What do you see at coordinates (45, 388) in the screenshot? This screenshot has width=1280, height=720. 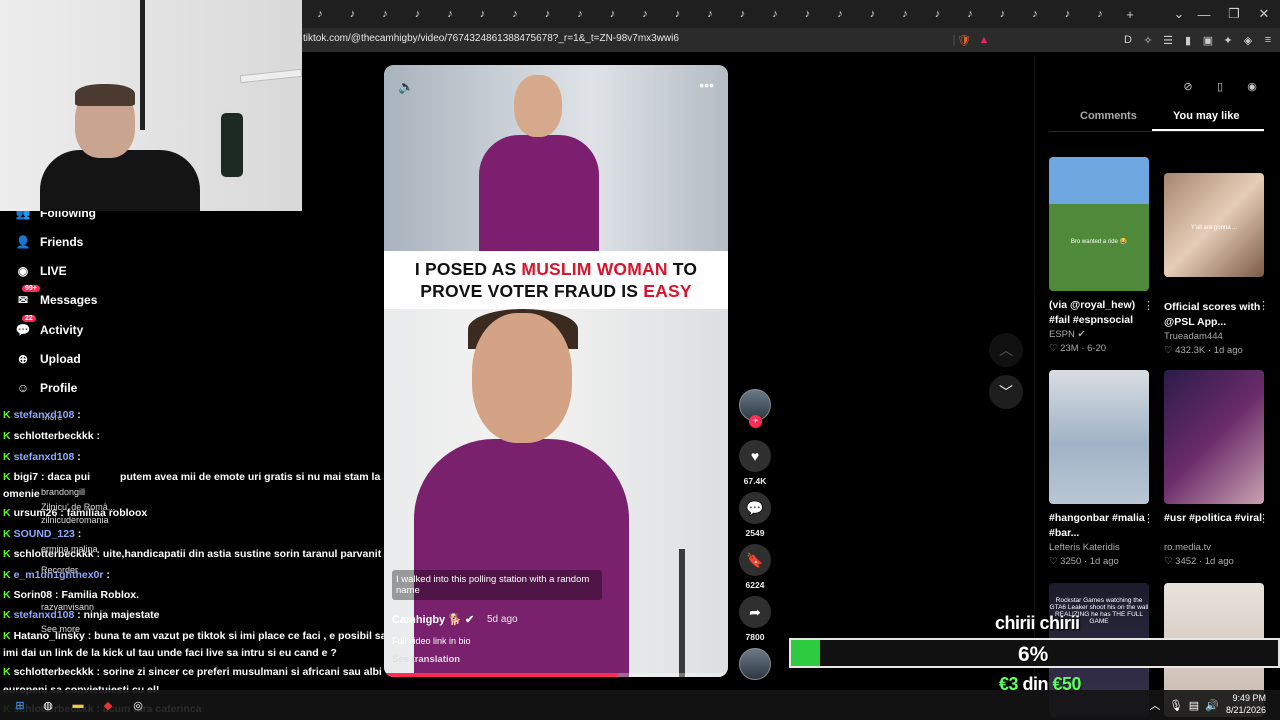 I see `nav-item-profile: ☺ Profile` at bounding box center [45, 388].